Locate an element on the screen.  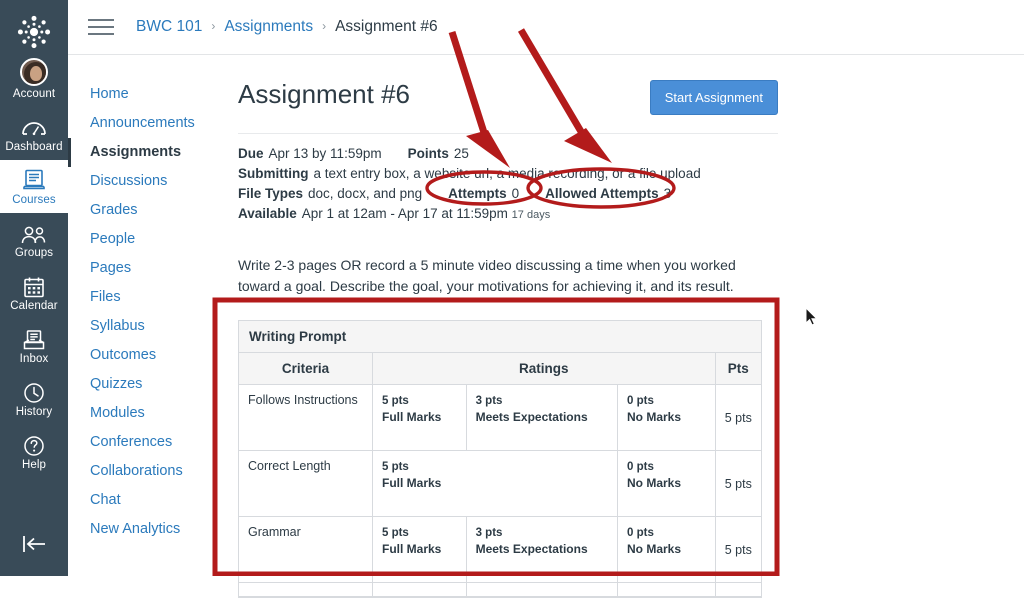
question-circle-icon is located at coordinates (34, 444).